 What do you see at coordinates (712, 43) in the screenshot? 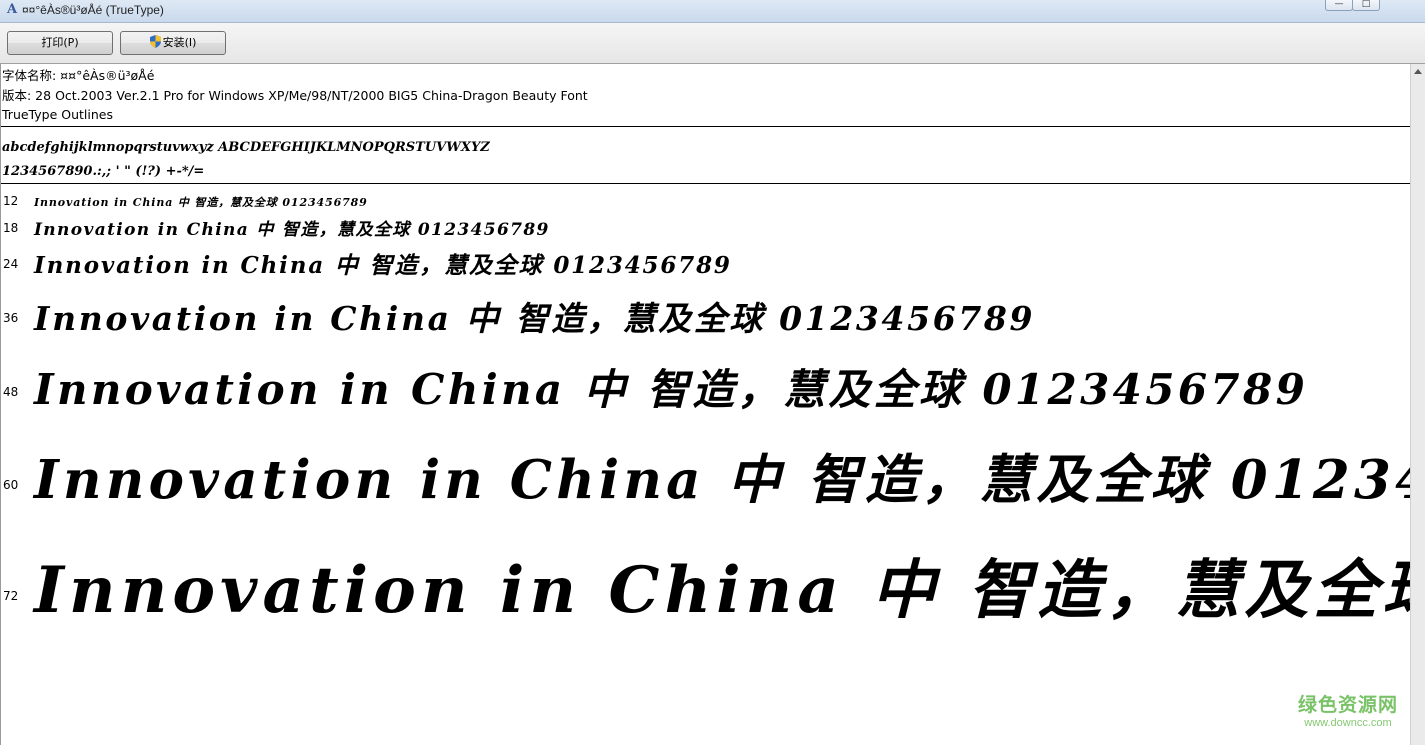
I see `toolbar: 打印(P) 安装(I)` at bounding box center [712, 43].